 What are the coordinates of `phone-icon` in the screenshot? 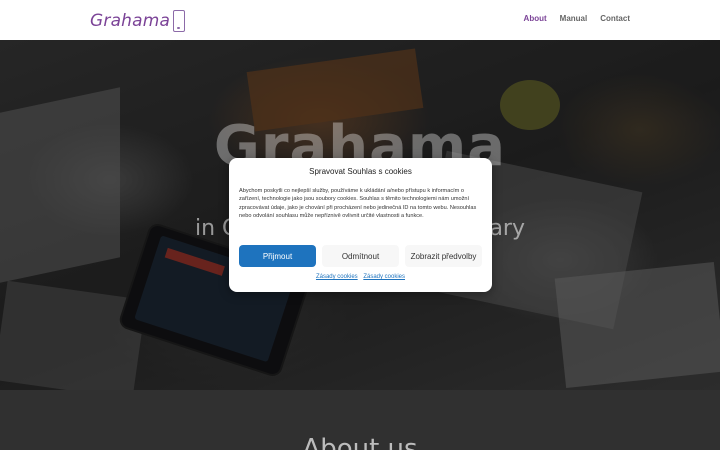 It's located at (179, 21).